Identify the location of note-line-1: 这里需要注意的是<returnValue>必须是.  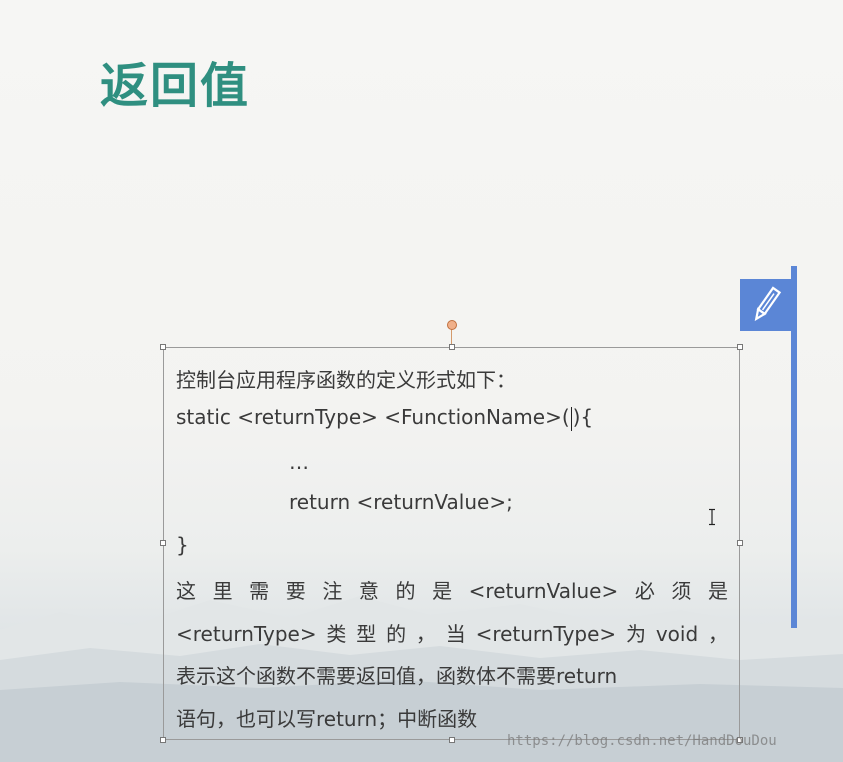
(452, 591).